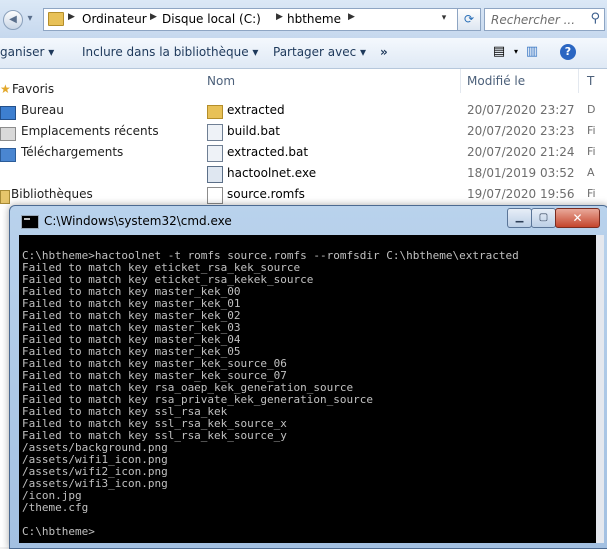 The height and width of the screenshot is (549, 607). What do you see at coordinates (5, 89) in the screenshot?
I see `star-icon: ★` at bounding box center [5, 89].